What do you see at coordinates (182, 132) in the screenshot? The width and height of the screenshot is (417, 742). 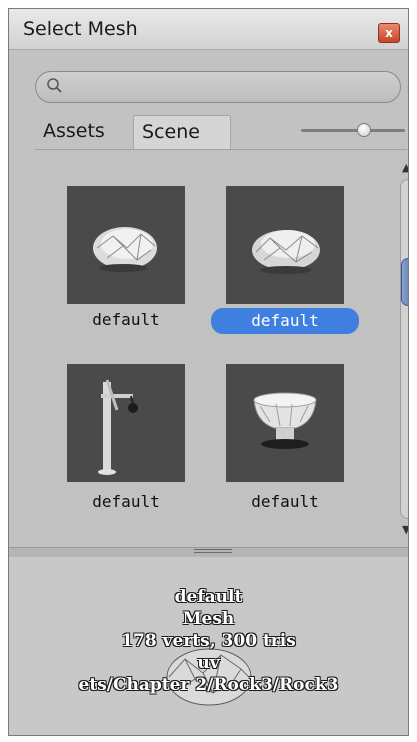 I see `tab-scene: Scene` at bounding box center [182, 132].